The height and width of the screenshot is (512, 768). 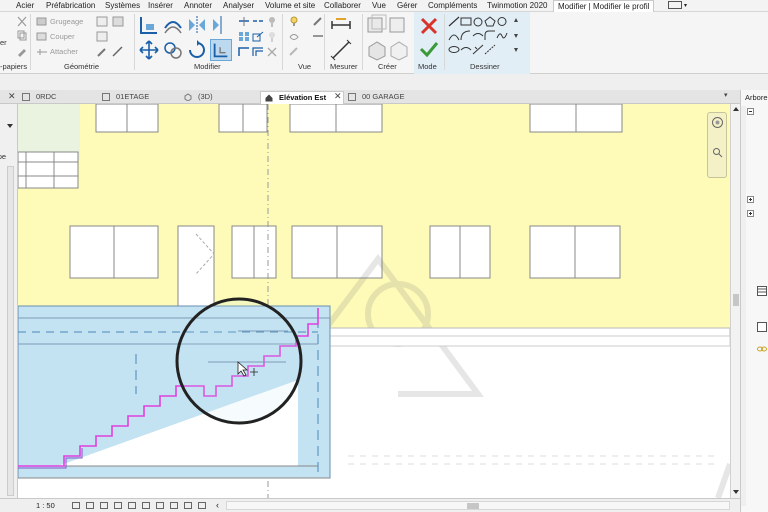 I want to click on match-type-icon, so click(x=22, y=51).